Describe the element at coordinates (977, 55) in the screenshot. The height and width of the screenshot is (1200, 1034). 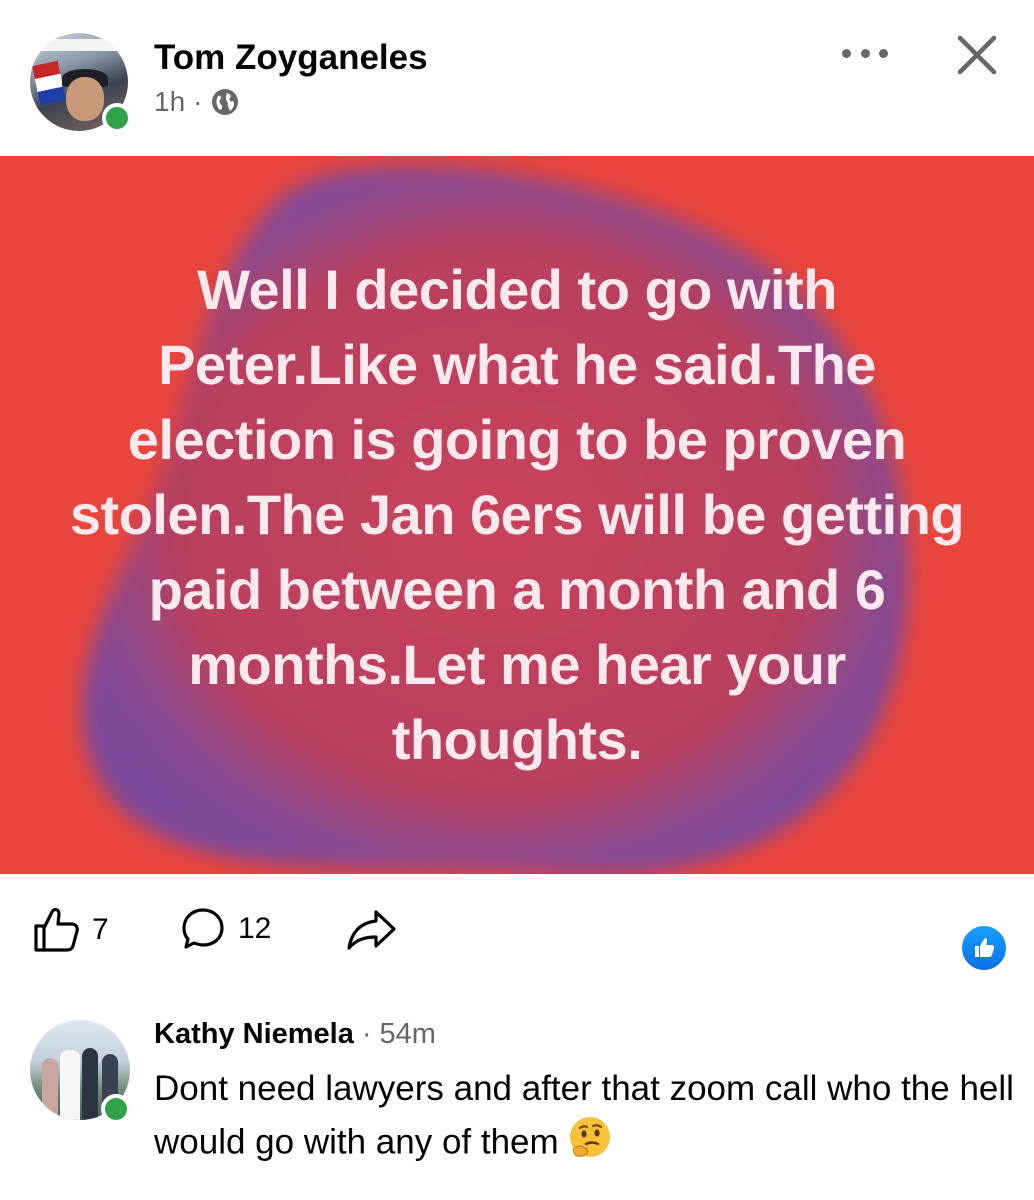
I see `close-icon` at that location.